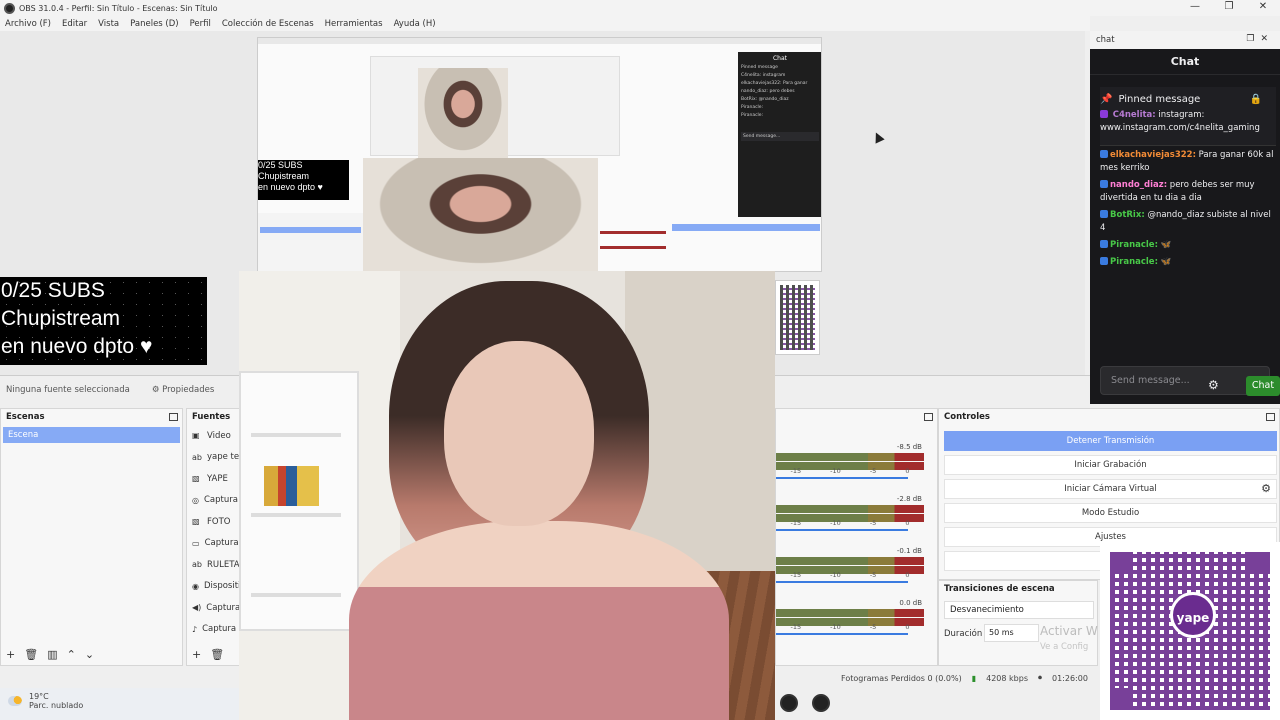 The width and height of the screenshot is (1280, 720). Describe the element at coordinates (213, 608) in the screenshot. I see `source-item: ◀) Captura de` at that location.